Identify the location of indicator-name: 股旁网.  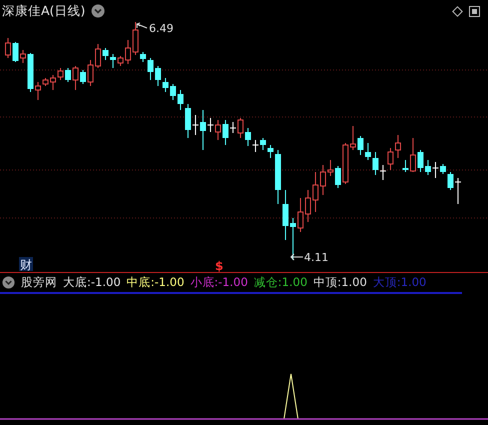
(39, 282).